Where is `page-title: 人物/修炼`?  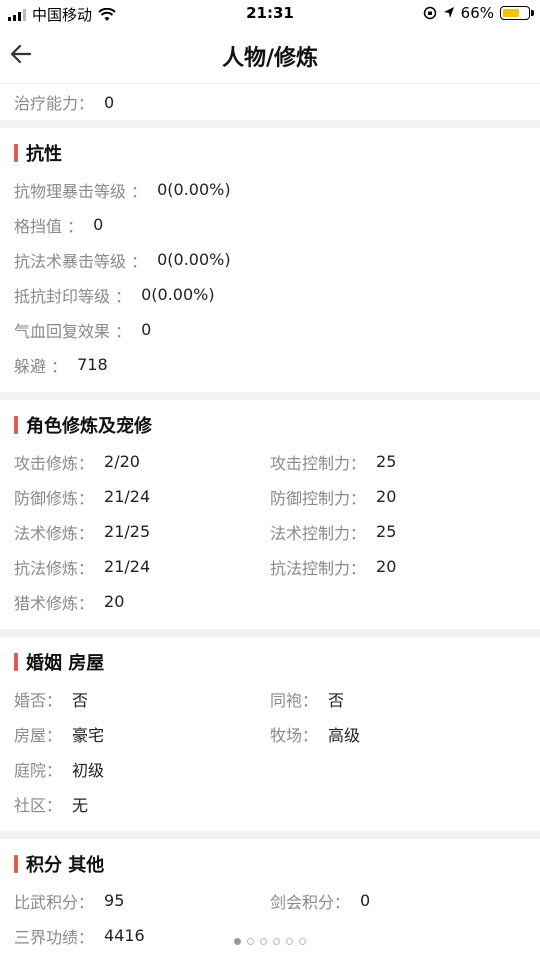 page-title: 人物/修炼 is located at coordinates (270, 58).